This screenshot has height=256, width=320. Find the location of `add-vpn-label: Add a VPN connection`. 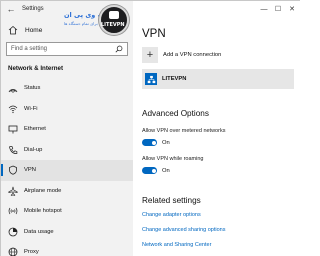

add-vpn-label: Add a VPN connection is located at coordinates (192, 55).